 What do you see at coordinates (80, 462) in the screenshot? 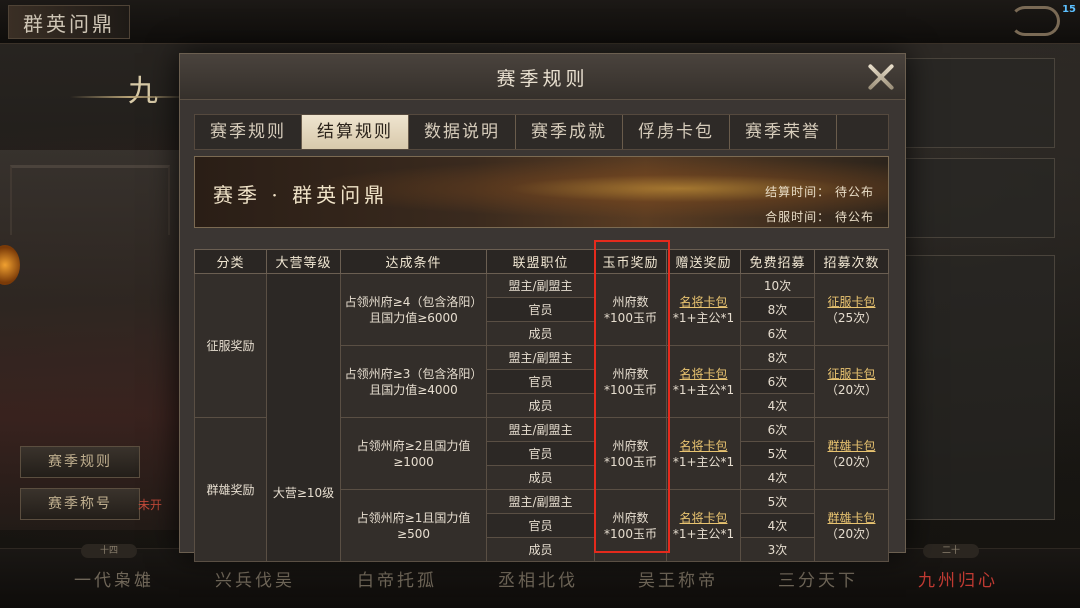
I see `season-rules-button: 赛季规则` at bounding box center [80, 462].